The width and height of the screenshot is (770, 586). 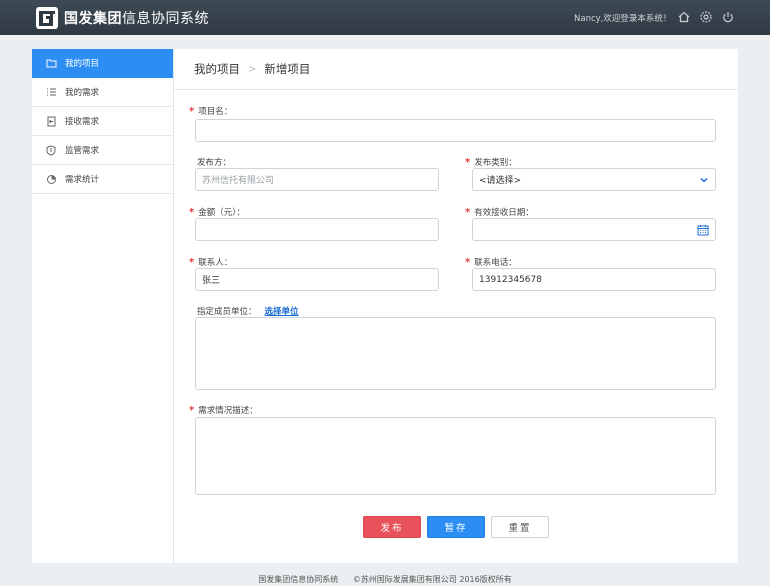 I want to click on power-icon, so click(x=728, y=17).